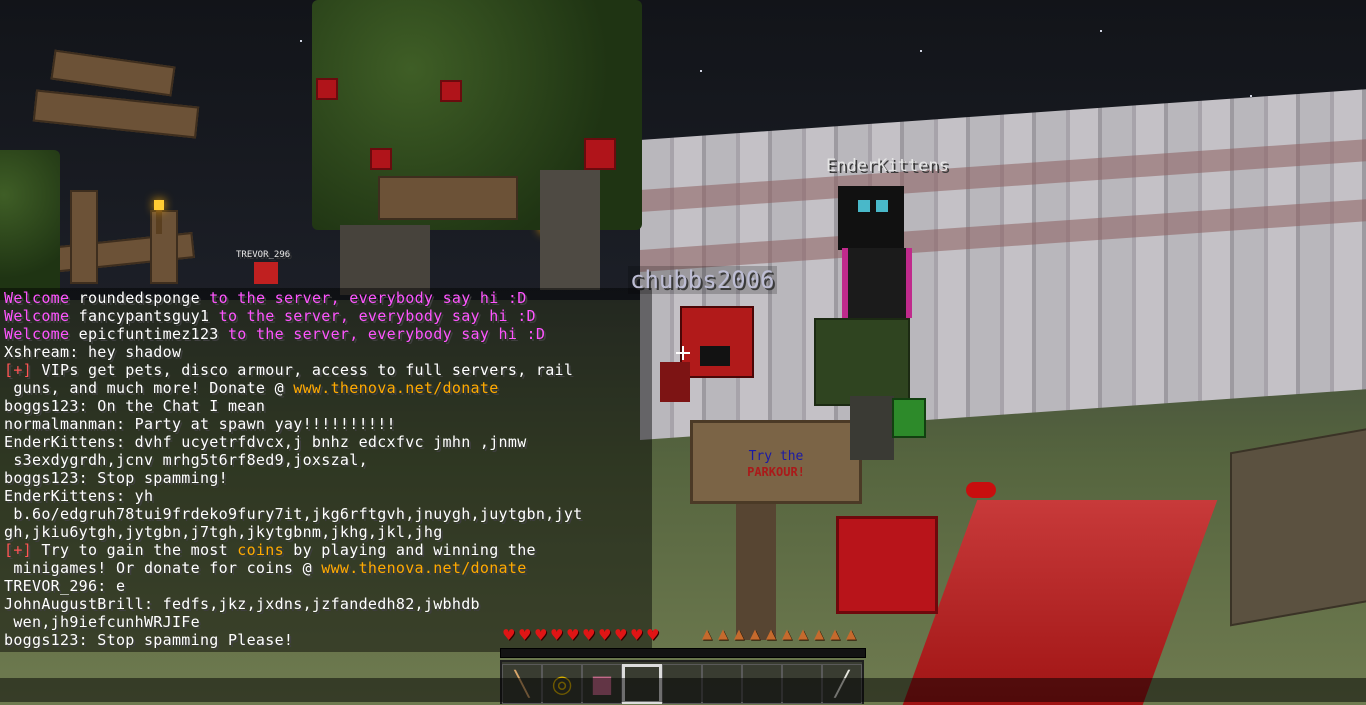 Image resolution: width=1366 pixels, height=705 pixels. Describe the element at coordinates (102, 622) in the screenshot. I see `chat-segment: wen,jh9iefcunhWRJIFe` at that location.